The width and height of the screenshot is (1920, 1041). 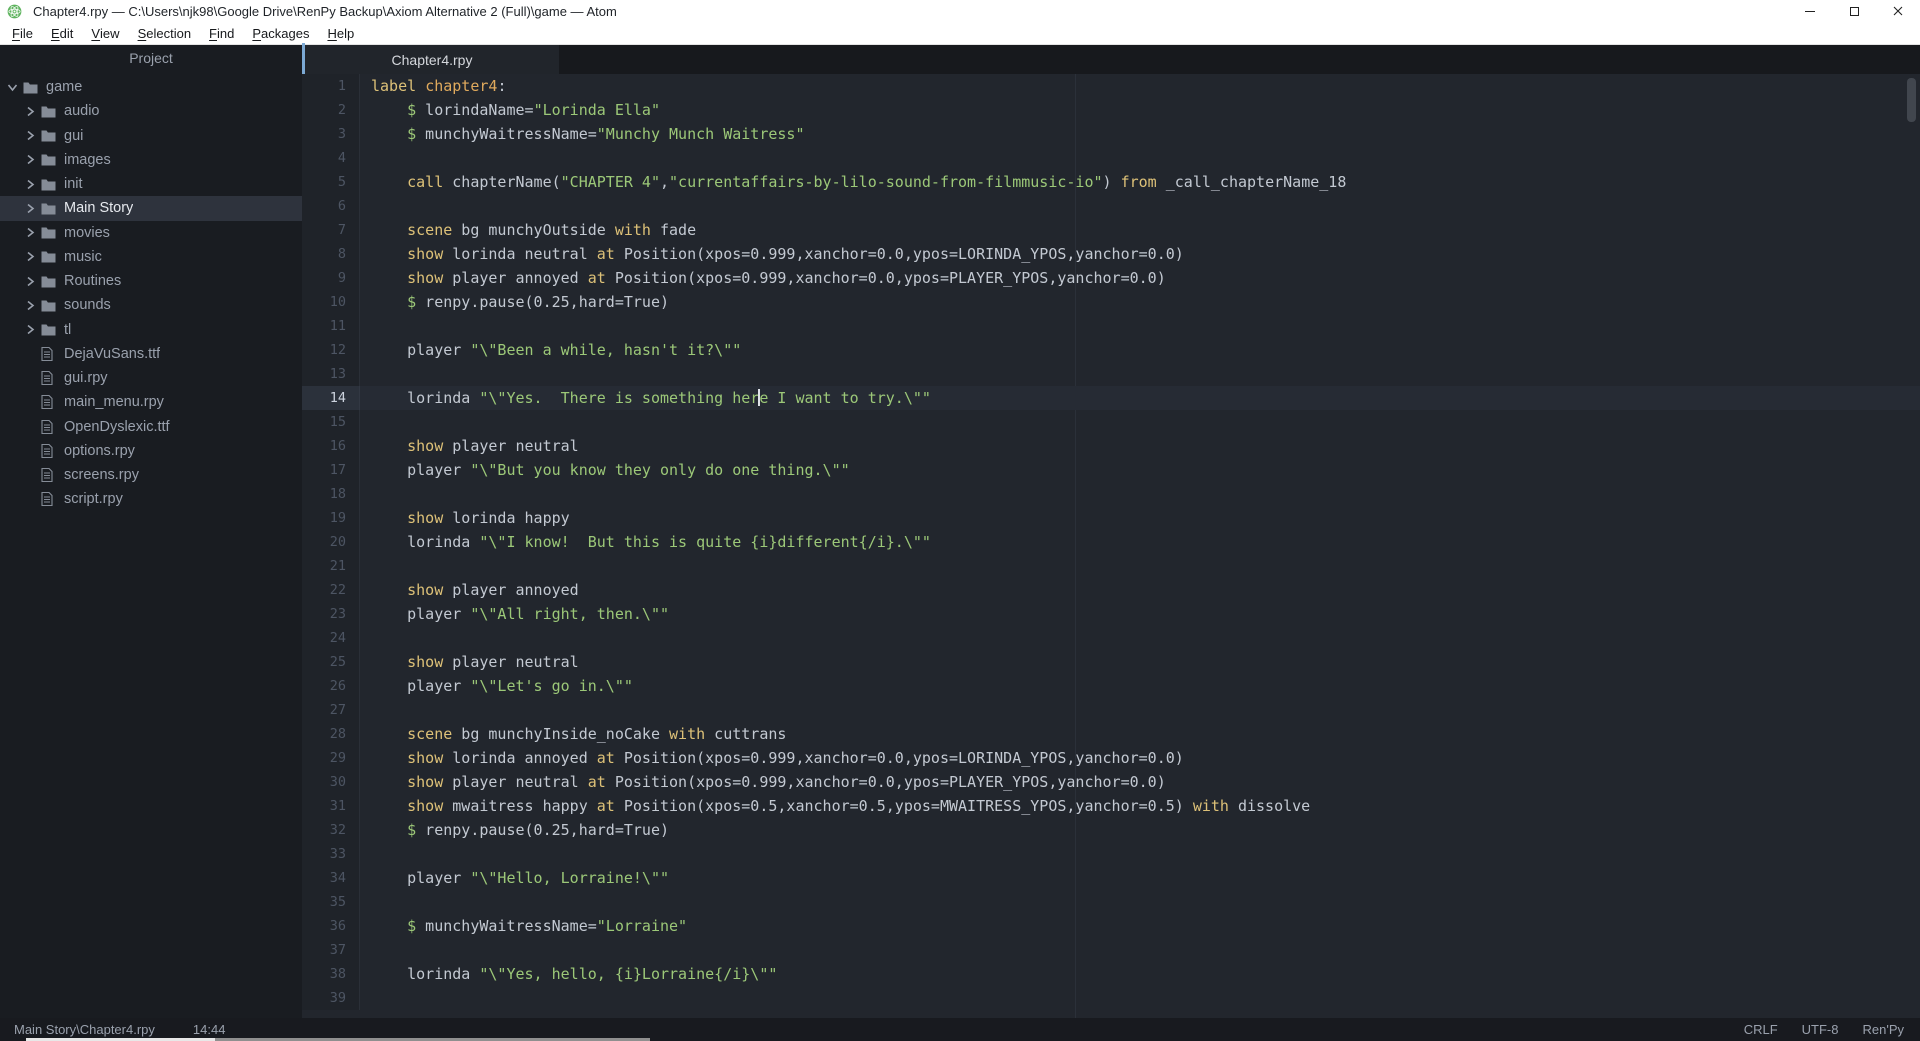 What do you see at coordinates (22, 33) in the screenshot?
I see `menu-file: File` at bounding box center [22, 33].